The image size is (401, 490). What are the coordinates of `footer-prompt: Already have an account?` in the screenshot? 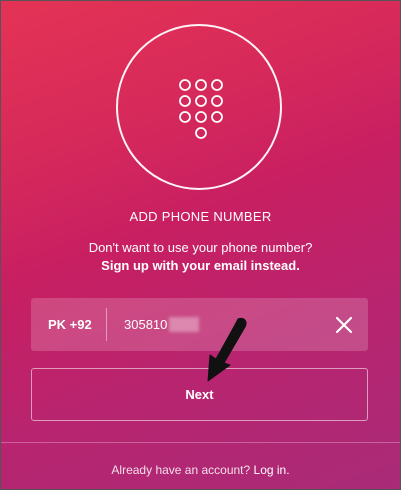 It's located at (181, 470).